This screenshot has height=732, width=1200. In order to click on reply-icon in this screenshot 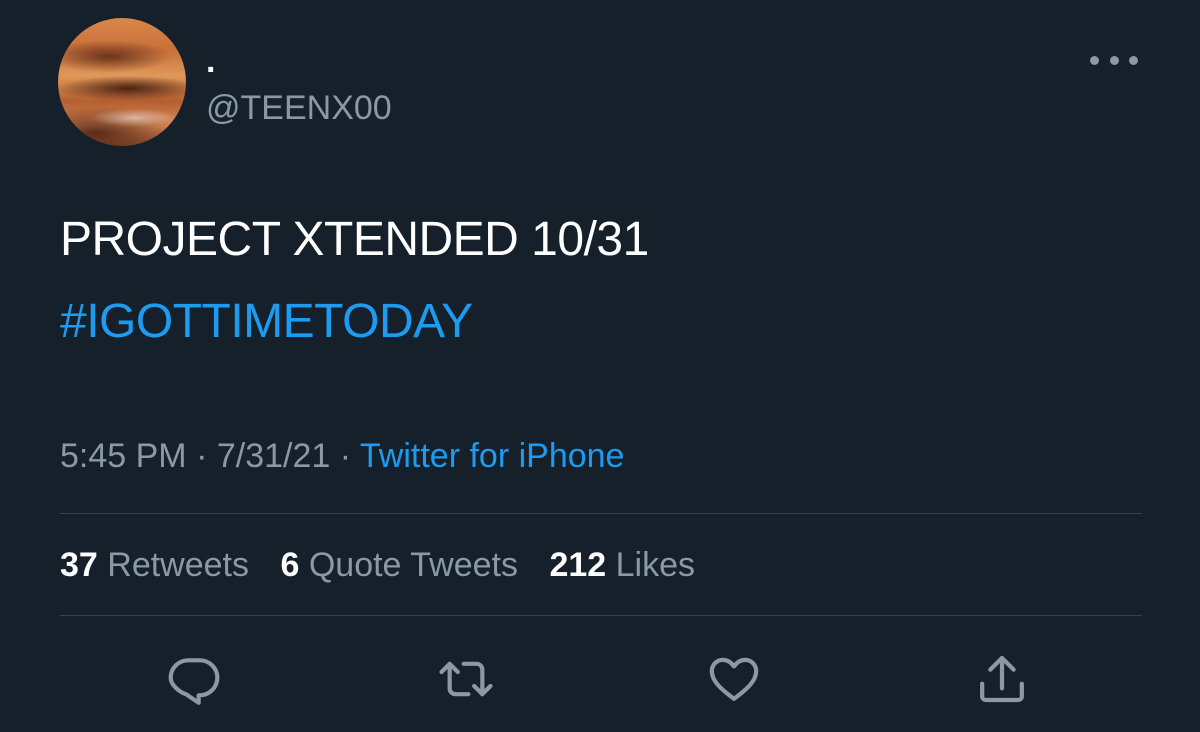, I will do `click(194, 681)`.